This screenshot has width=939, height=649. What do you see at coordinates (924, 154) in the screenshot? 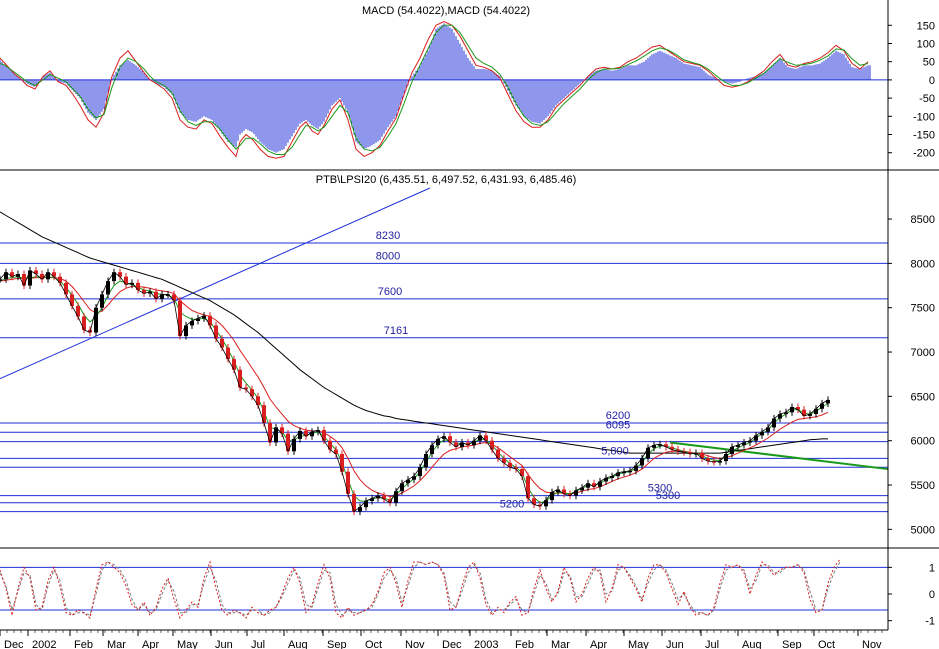
I see `macd-y-tick-label: -200` at bounding box center [924, 154].